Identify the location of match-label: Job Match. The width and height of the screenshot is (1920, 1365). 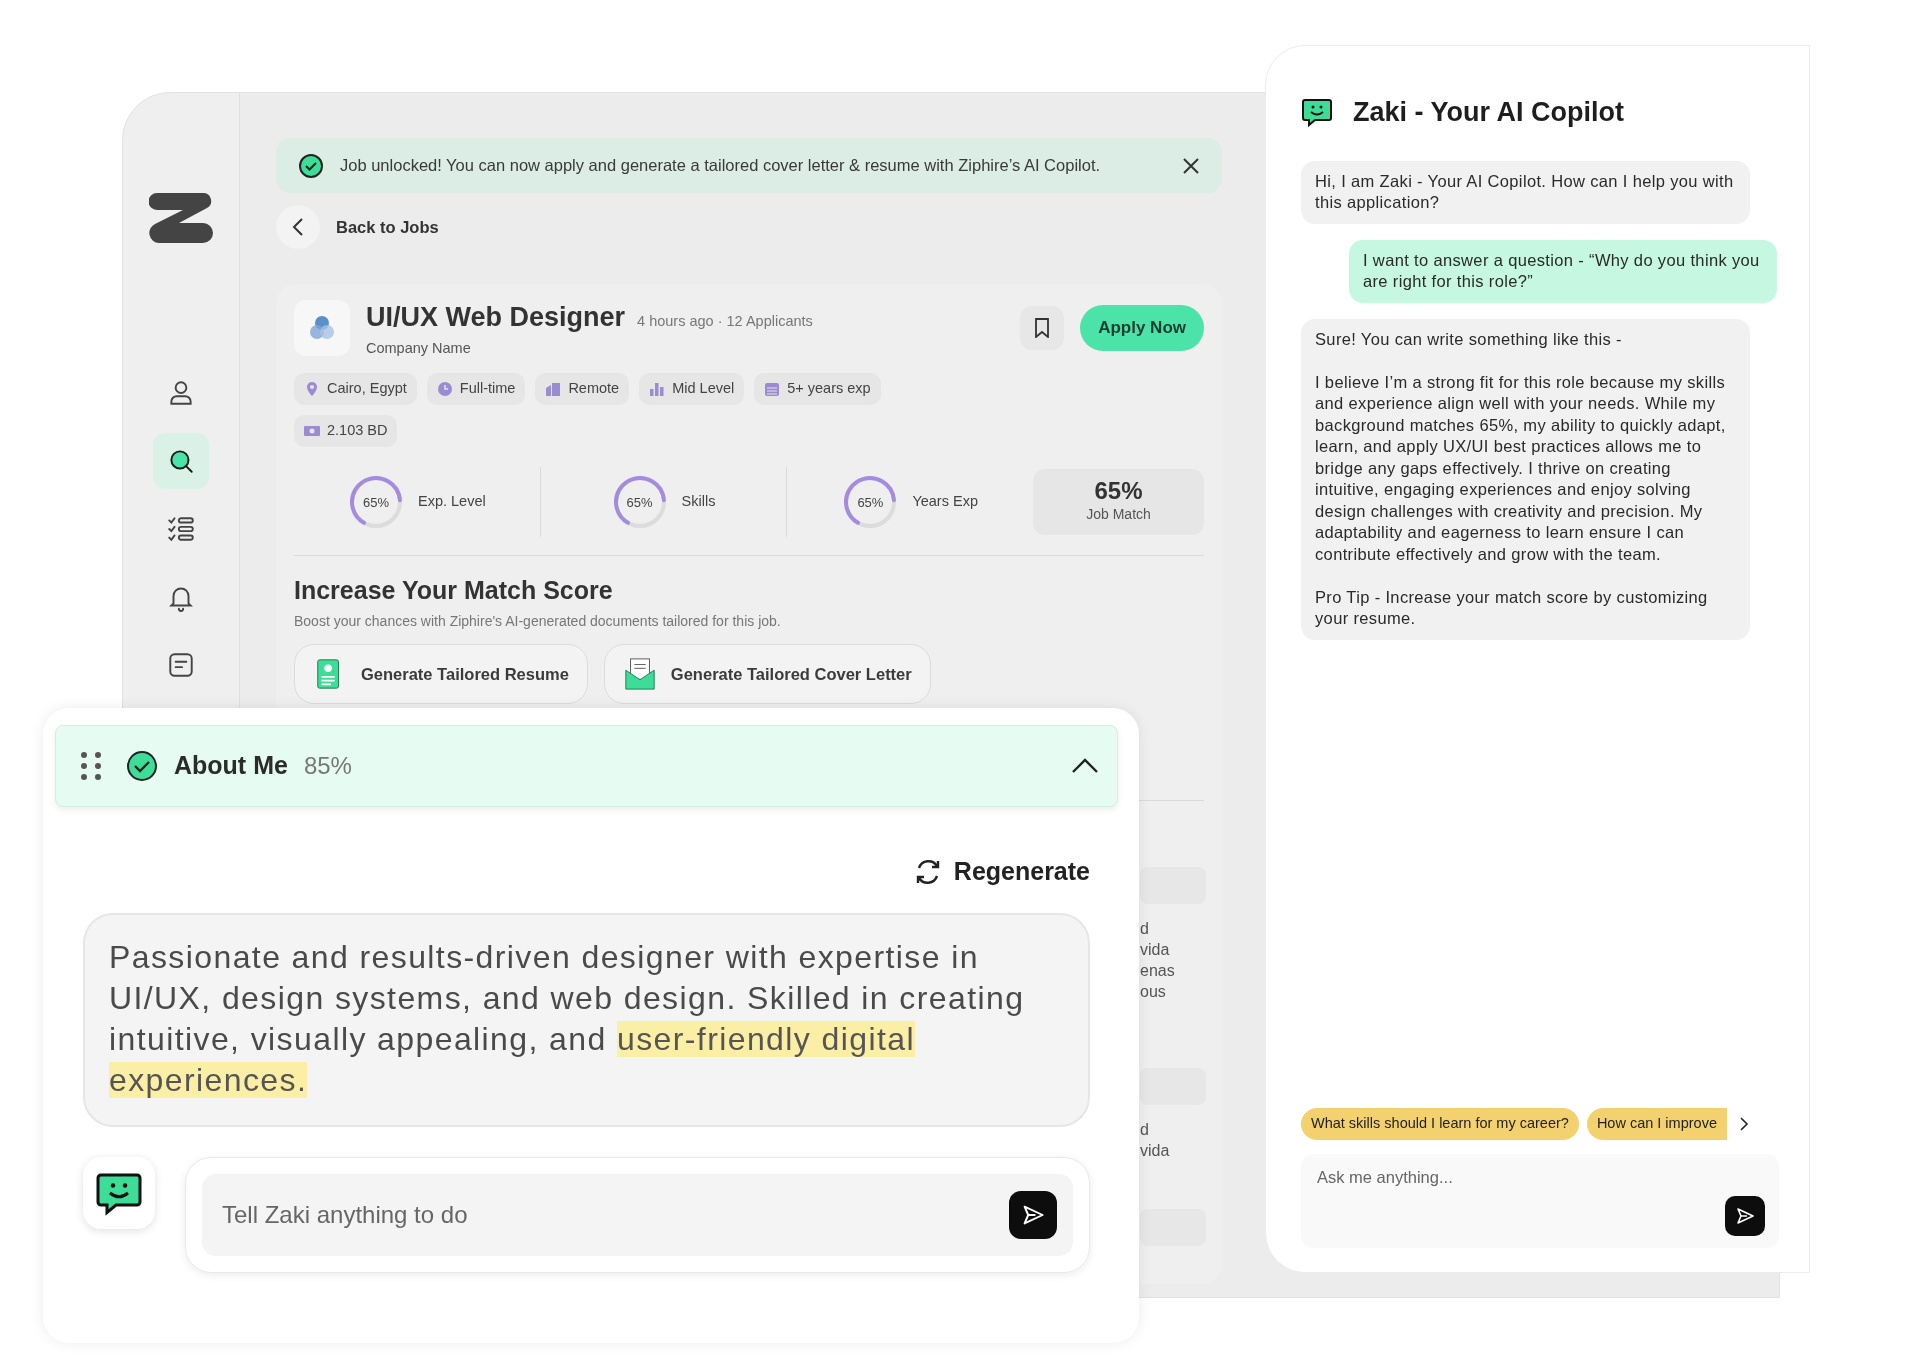
(1118, 515).